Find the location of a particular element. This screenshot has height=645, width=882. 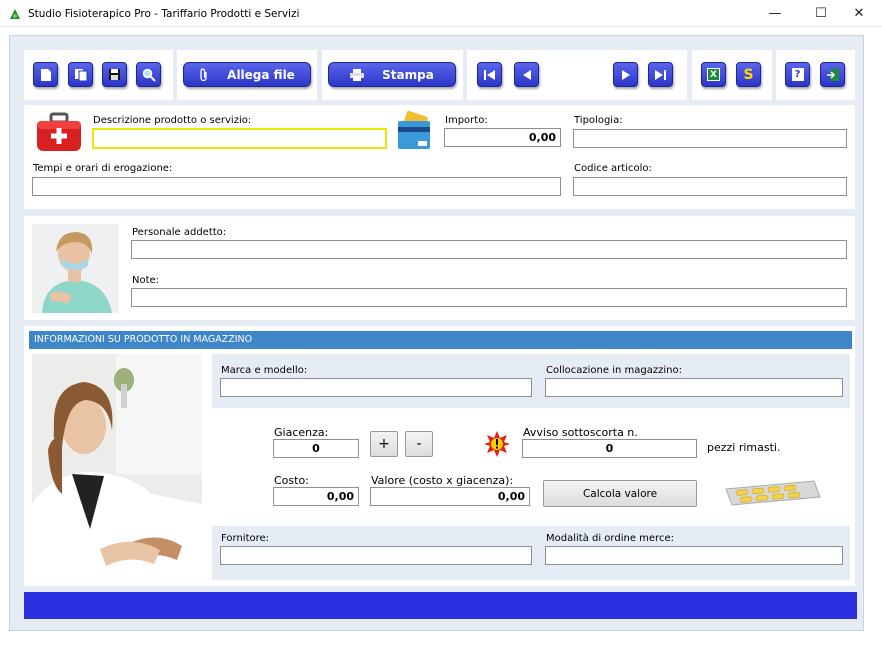

description-input is located at coordinates (239, 138).